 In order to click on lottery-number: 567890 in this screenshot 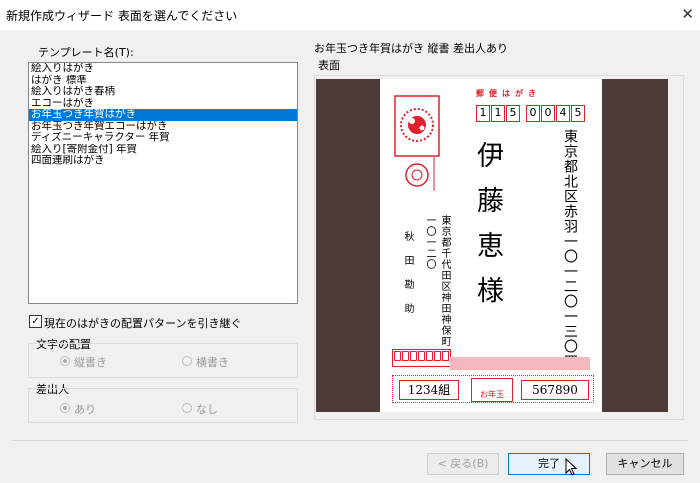, I will do `click(555, 390)`.